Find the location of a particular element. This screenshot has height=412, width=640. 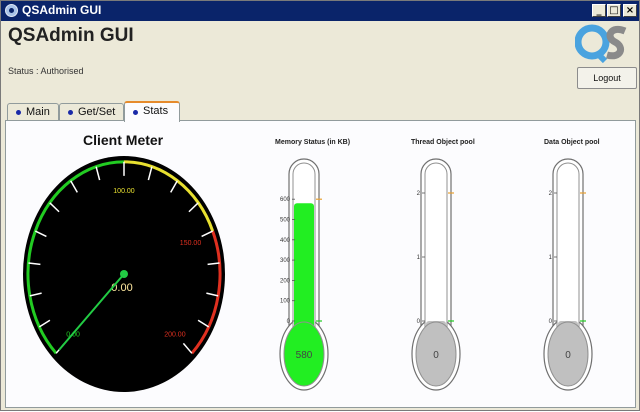

thermometer-tick-label: 400 is located at coordinates (285, 241).